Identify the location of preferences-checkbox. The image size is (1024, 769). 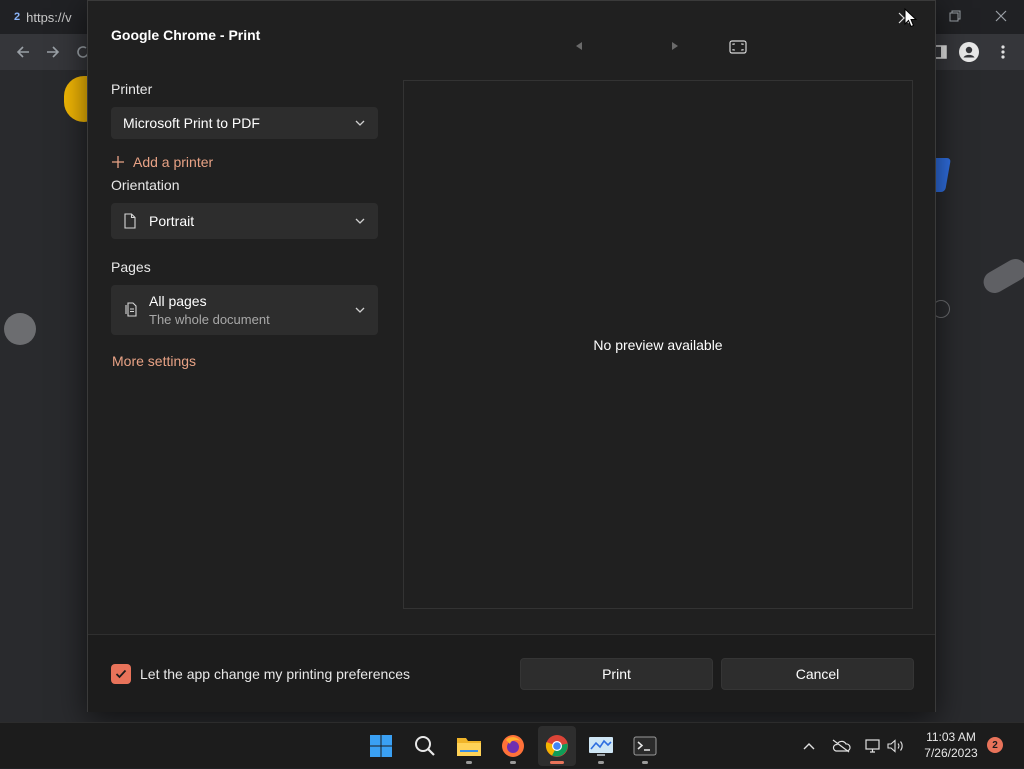
(121, 674).